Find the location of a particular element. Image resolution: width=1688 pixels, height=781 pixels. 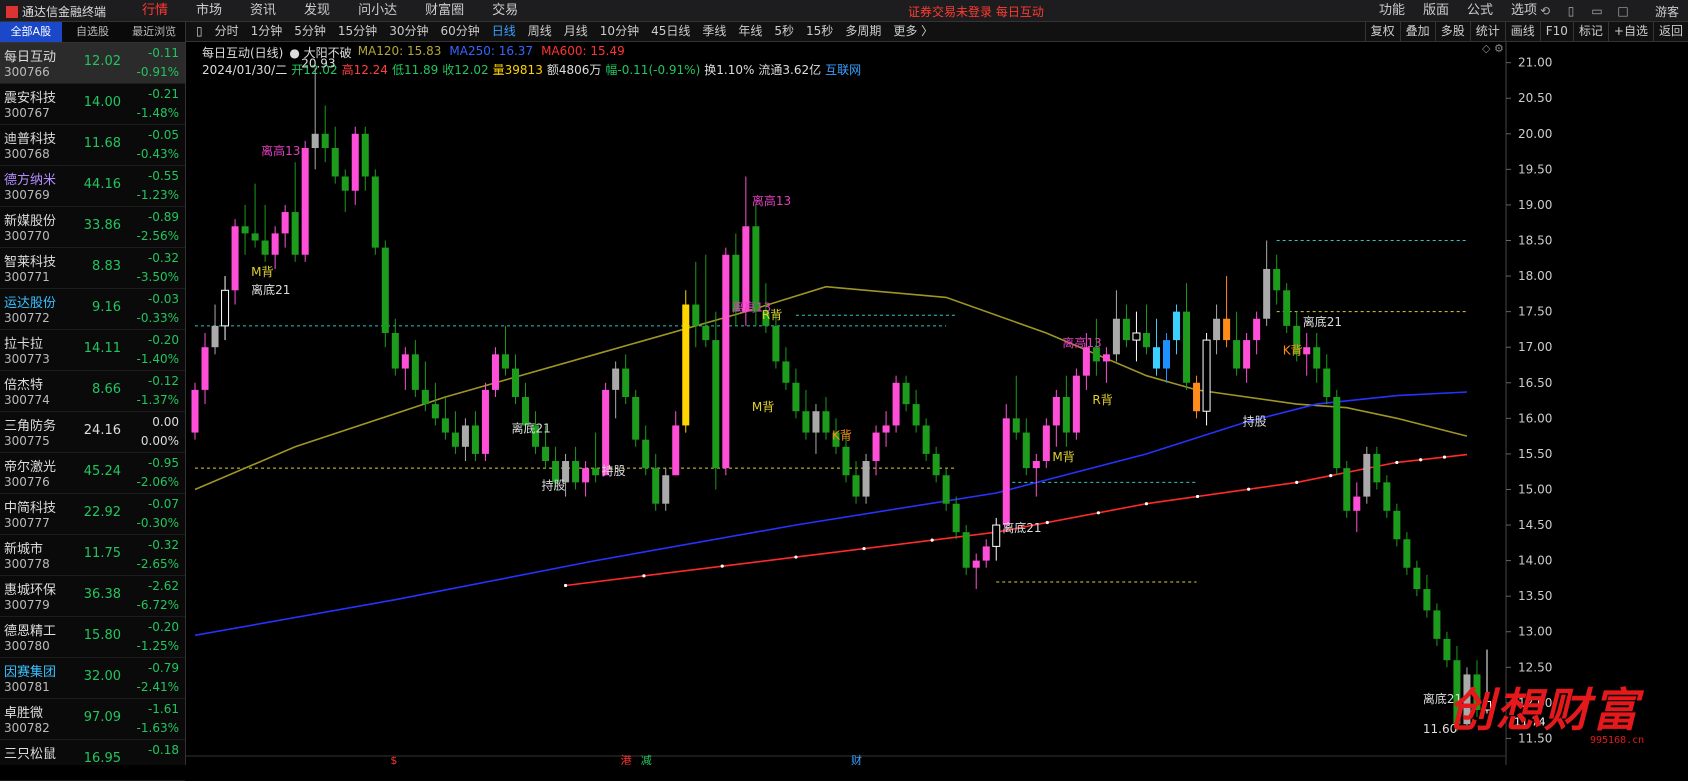

period-tab-6: 日线 is located at coordinates (504, 31).